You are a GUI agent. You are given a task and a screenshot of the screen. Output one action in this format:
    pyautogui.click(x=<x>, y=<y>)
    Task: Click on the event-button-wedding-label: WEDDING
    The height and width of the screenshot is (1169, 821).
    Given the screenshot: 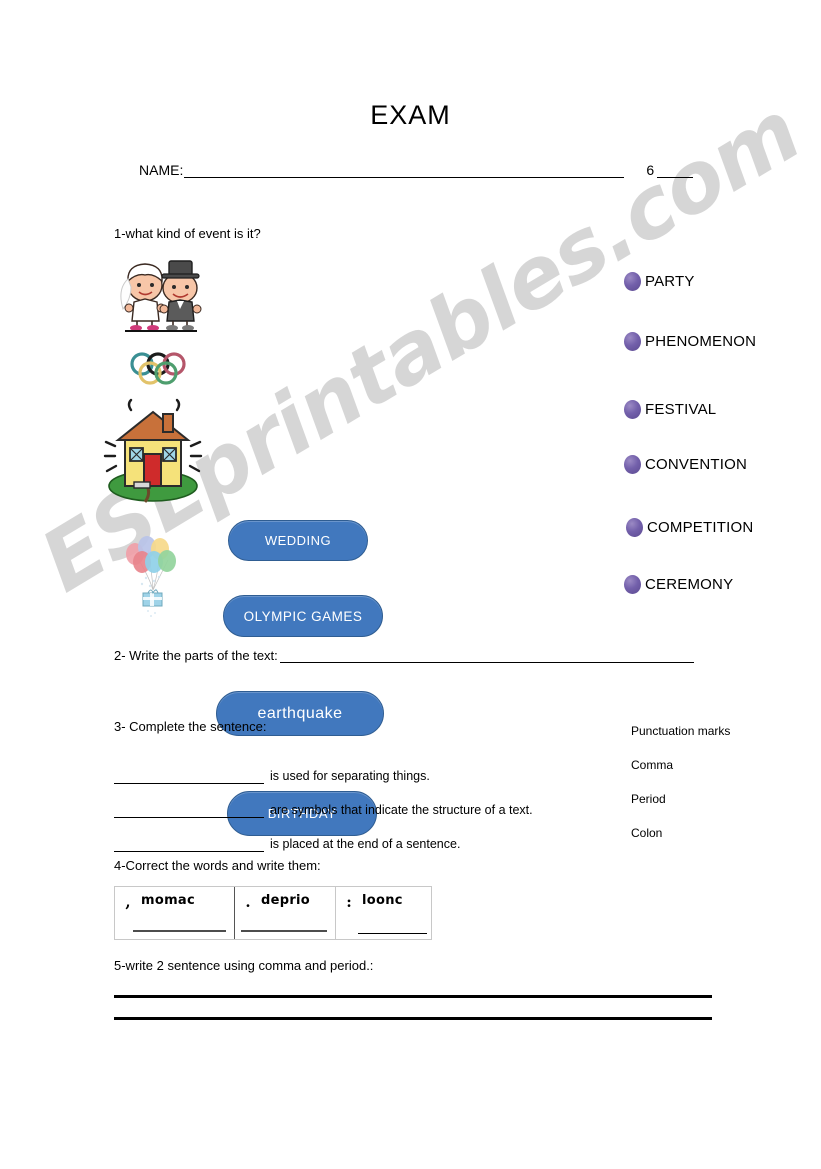 What is the action you would take?
    pyautogui.click(x=298, y=540)
    